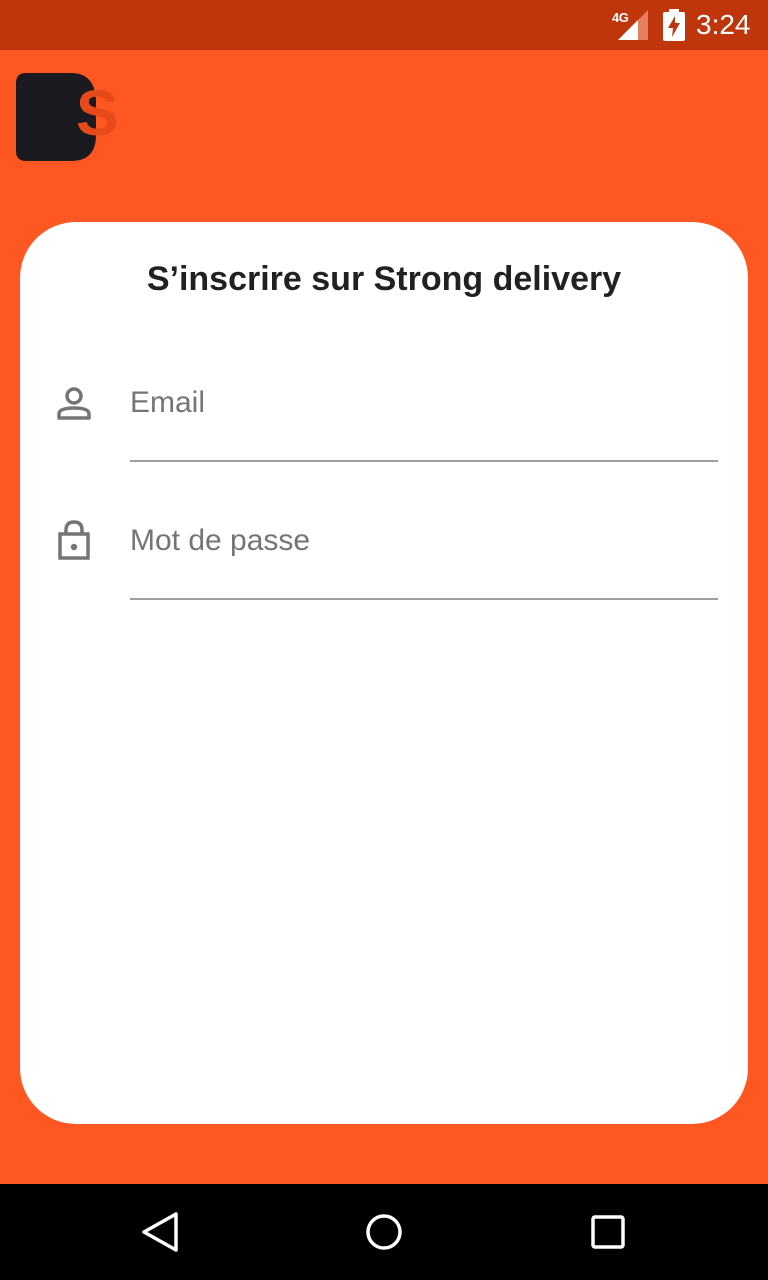 The image size is (768, 1280). I want to click on network-type-label: 4G, so click(620, 17).